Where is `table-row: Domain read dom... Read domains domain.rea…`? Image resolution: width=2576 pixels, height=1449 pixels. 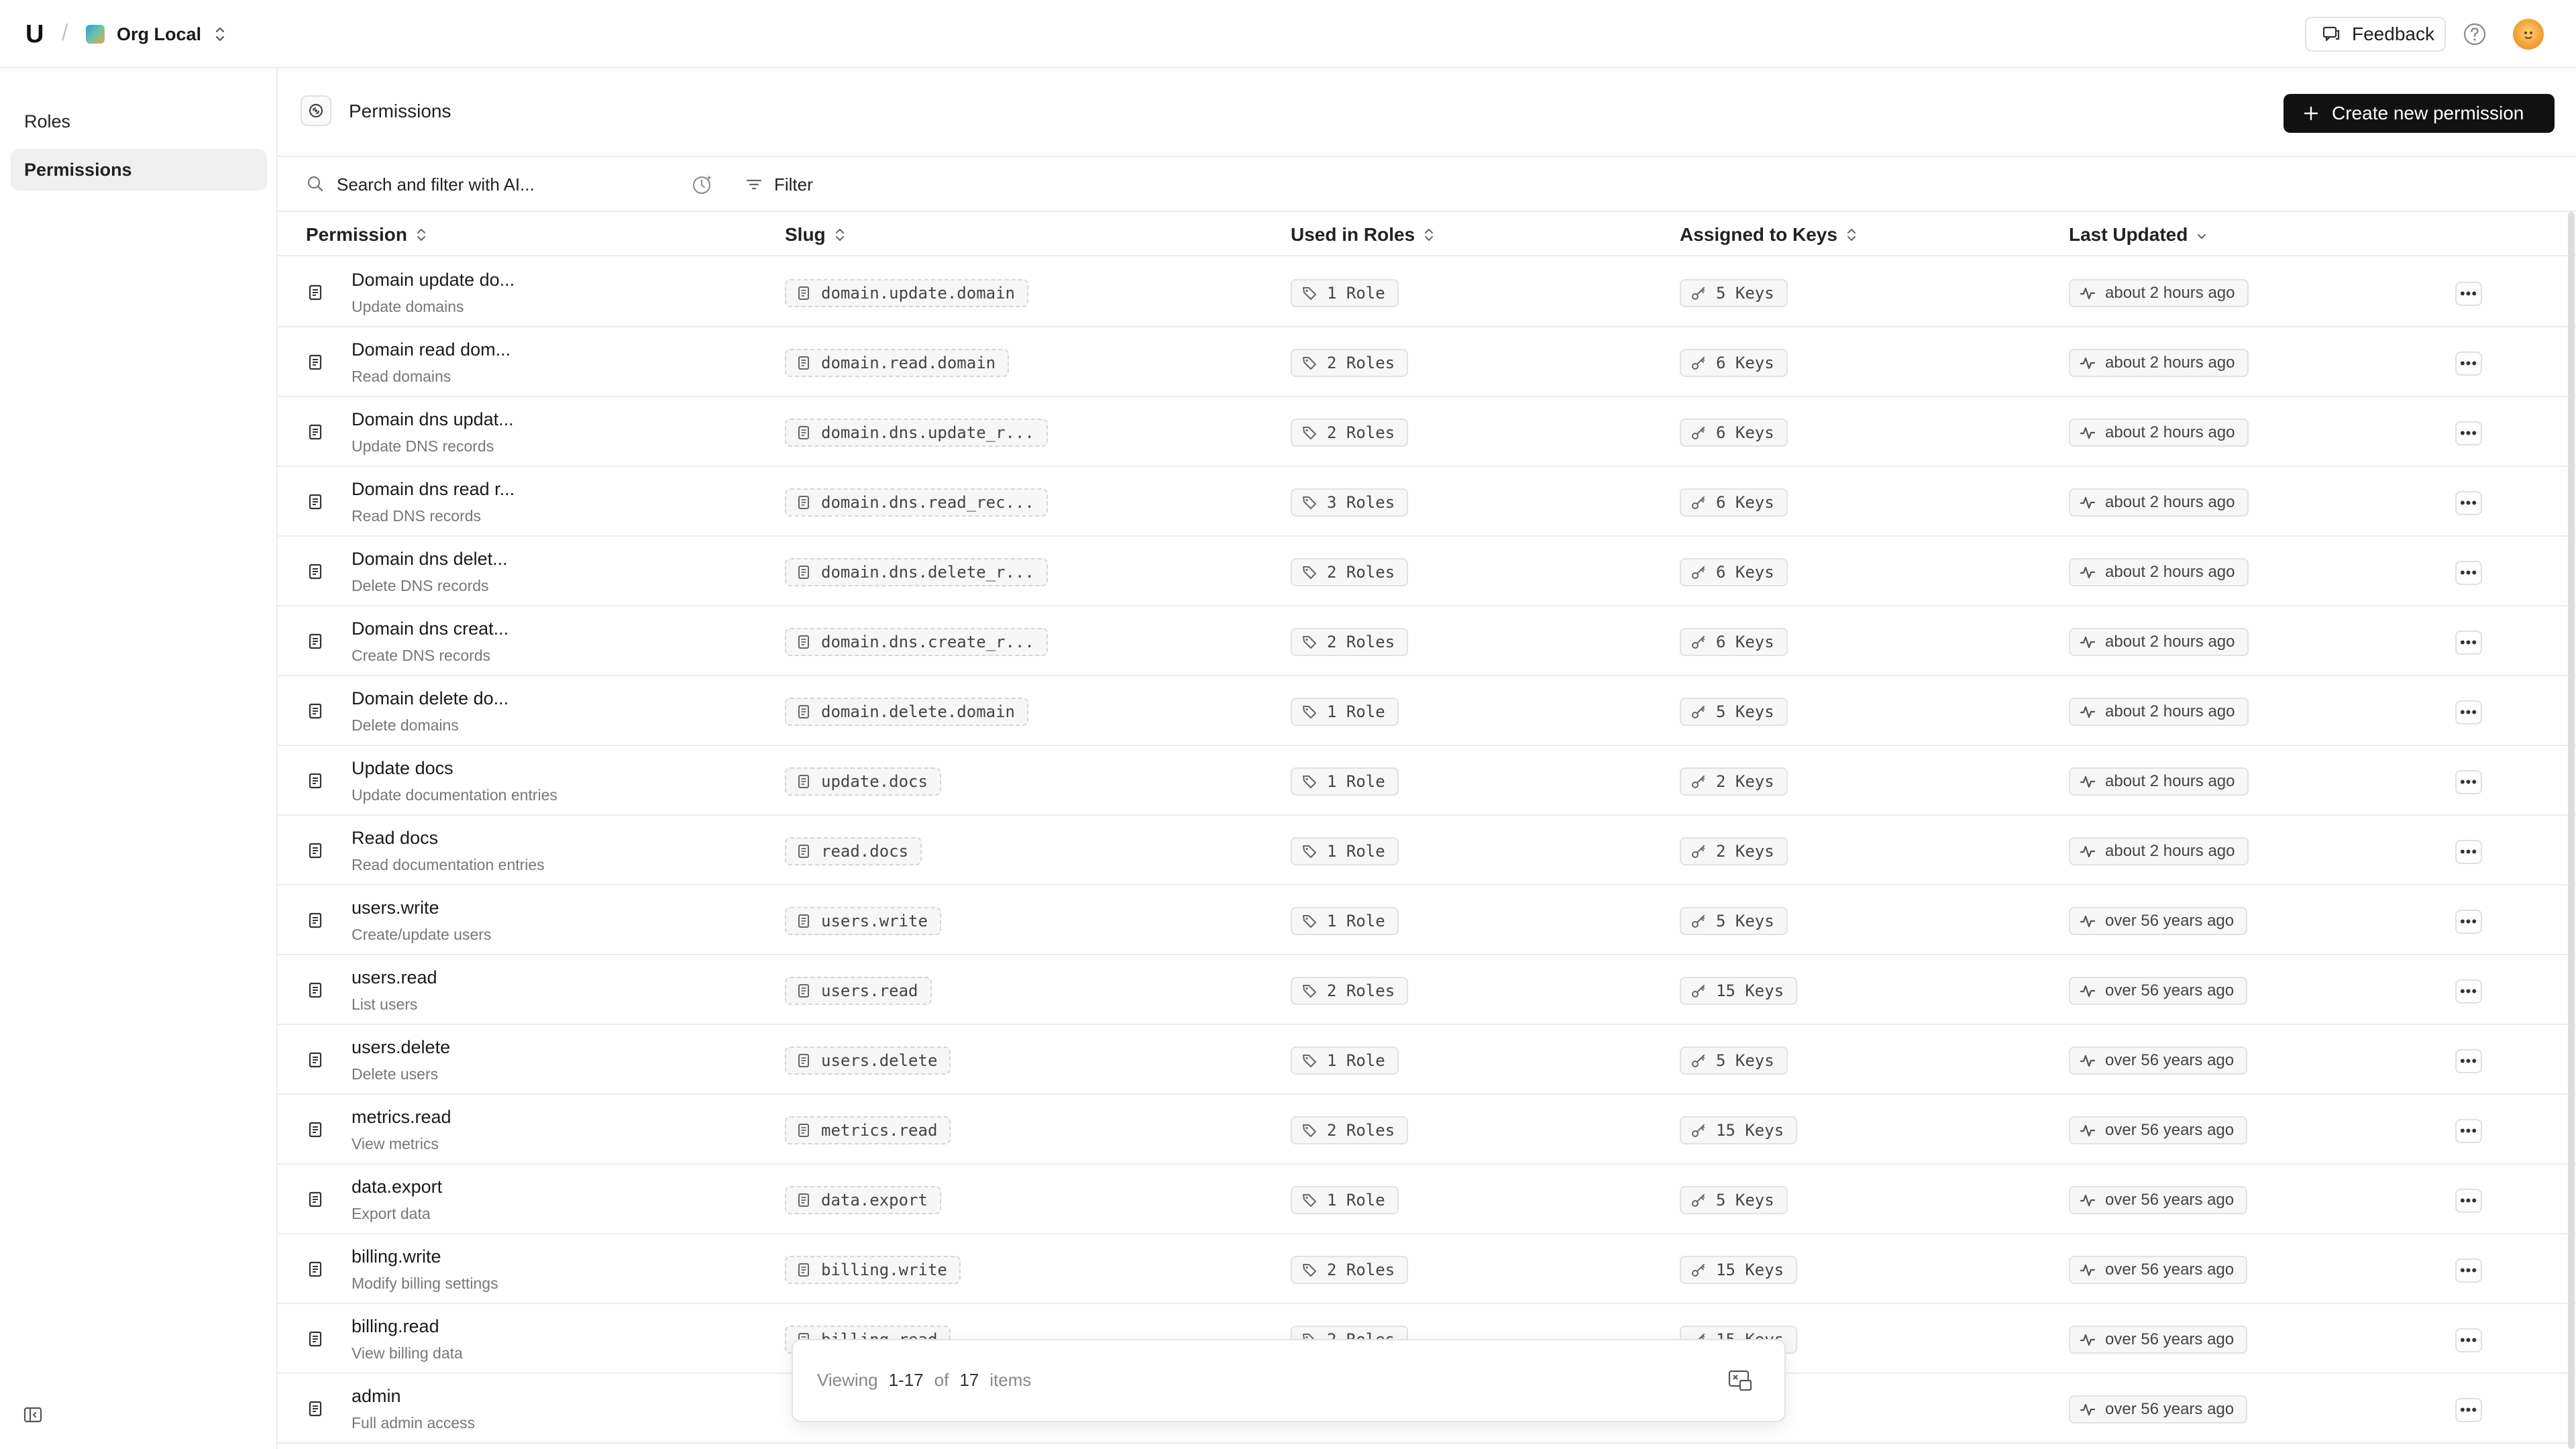 table-row: Domain read dom... Read domains domain.rea… is located at coordinates (1427, 362).